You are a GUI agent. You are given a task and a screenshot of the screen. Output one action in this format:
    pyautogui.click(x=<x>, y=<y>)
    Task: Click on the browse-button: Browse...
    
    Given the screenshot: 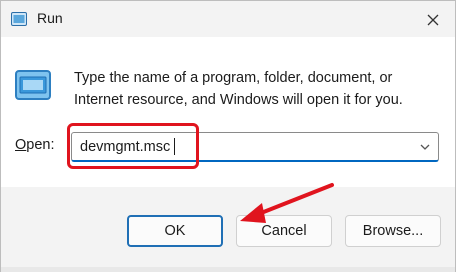 What is the action you would take?
    pyautogui.click(x=393, y=231)
    